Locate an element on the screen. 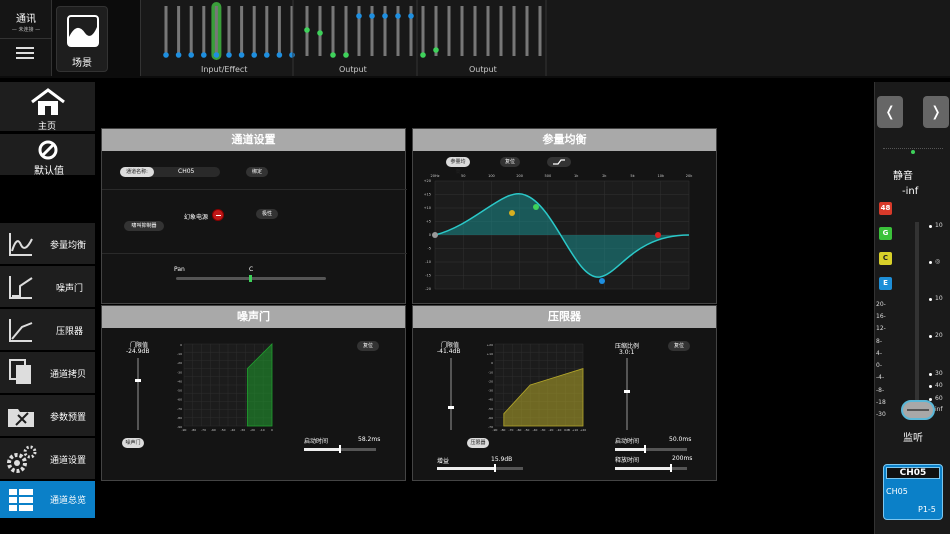 The width and height of the screenshot is (950, 534). freq-tick-label: 2k is located at coordinates (604, 176).